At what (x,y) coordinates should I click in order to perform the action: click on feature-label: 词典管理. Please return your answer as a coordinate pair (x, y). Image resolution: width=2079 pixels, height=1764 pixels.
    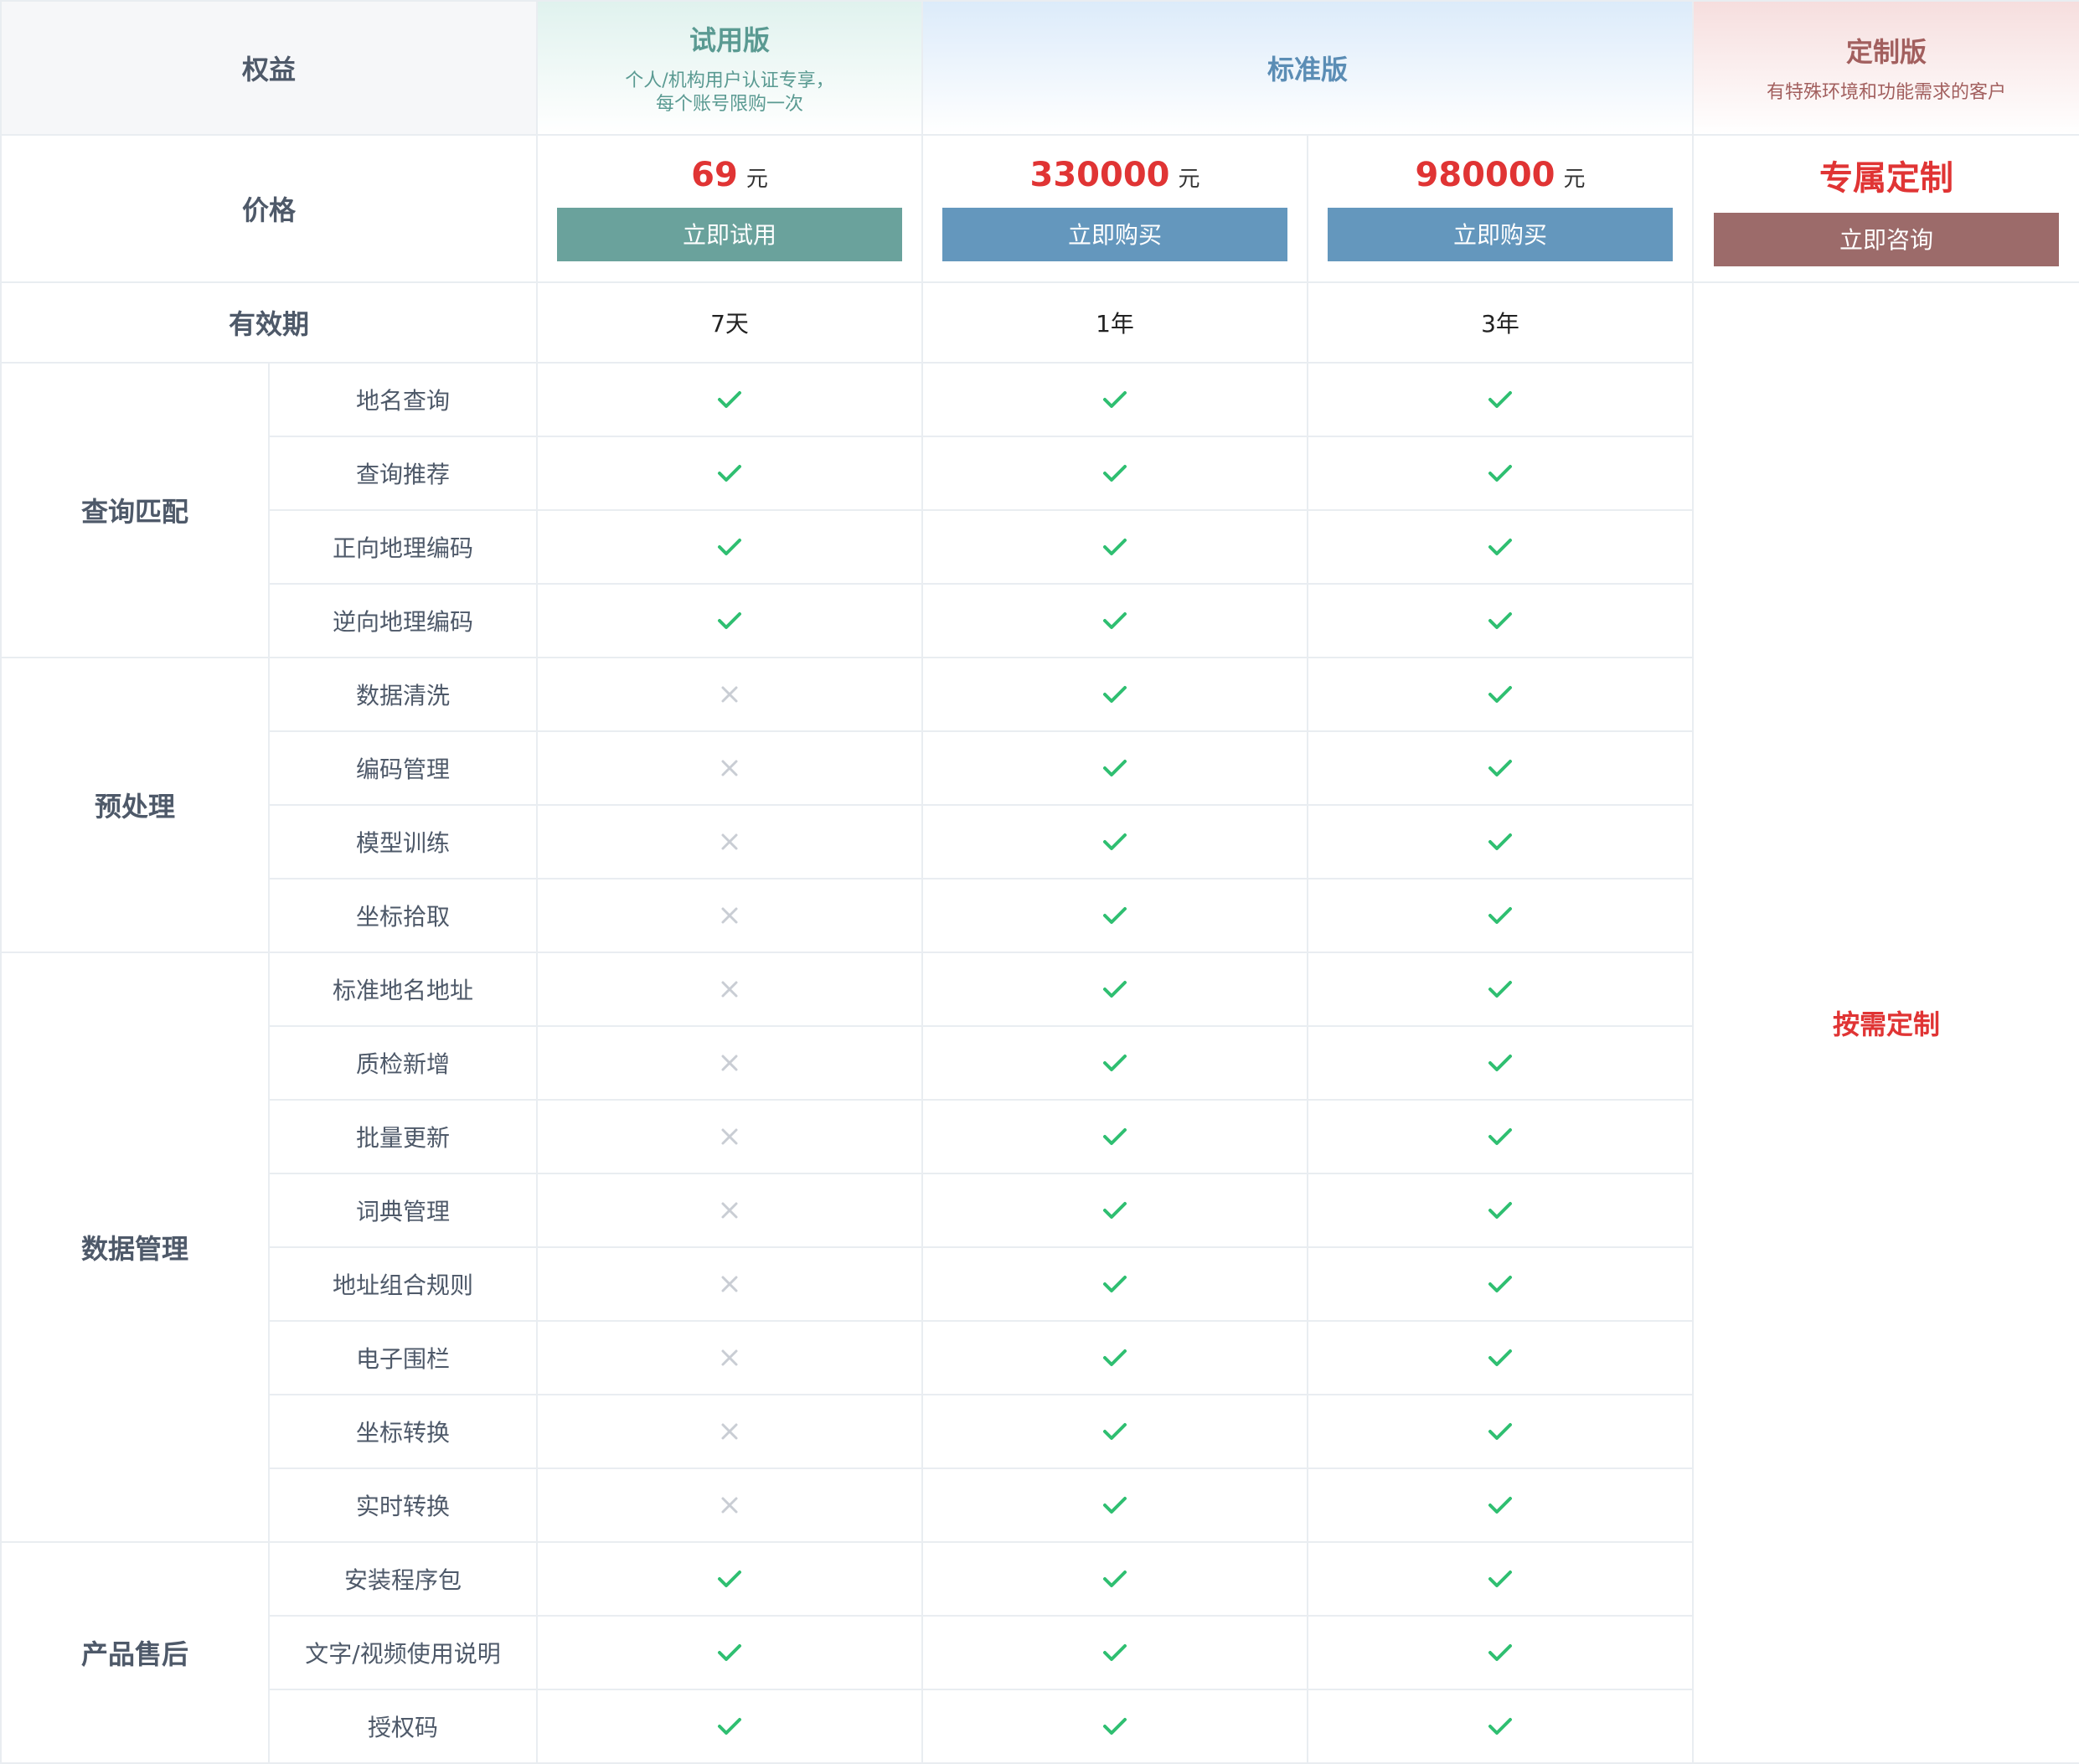
    Looking at the image, I should click on (403, 1210).